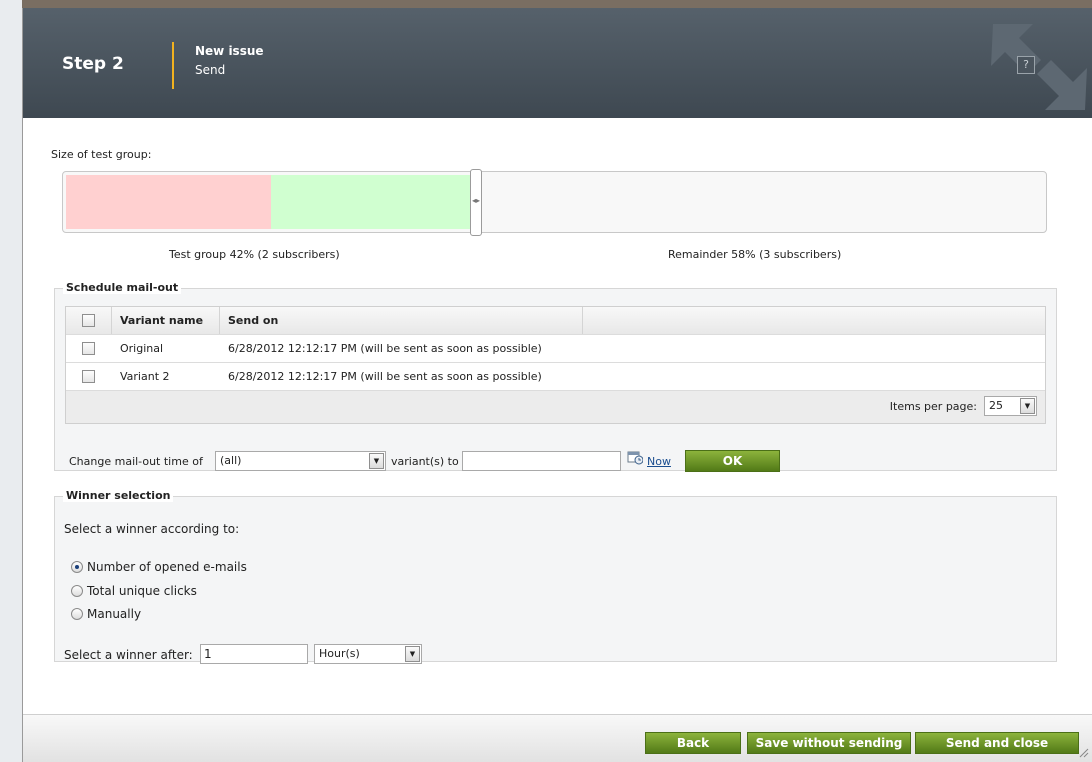 The width and height of the screenshot is (1092, 762). What do you see at coordinates (546, 4) in the screenshot?
I see `background-window-top` at bounding box center [546, 4].